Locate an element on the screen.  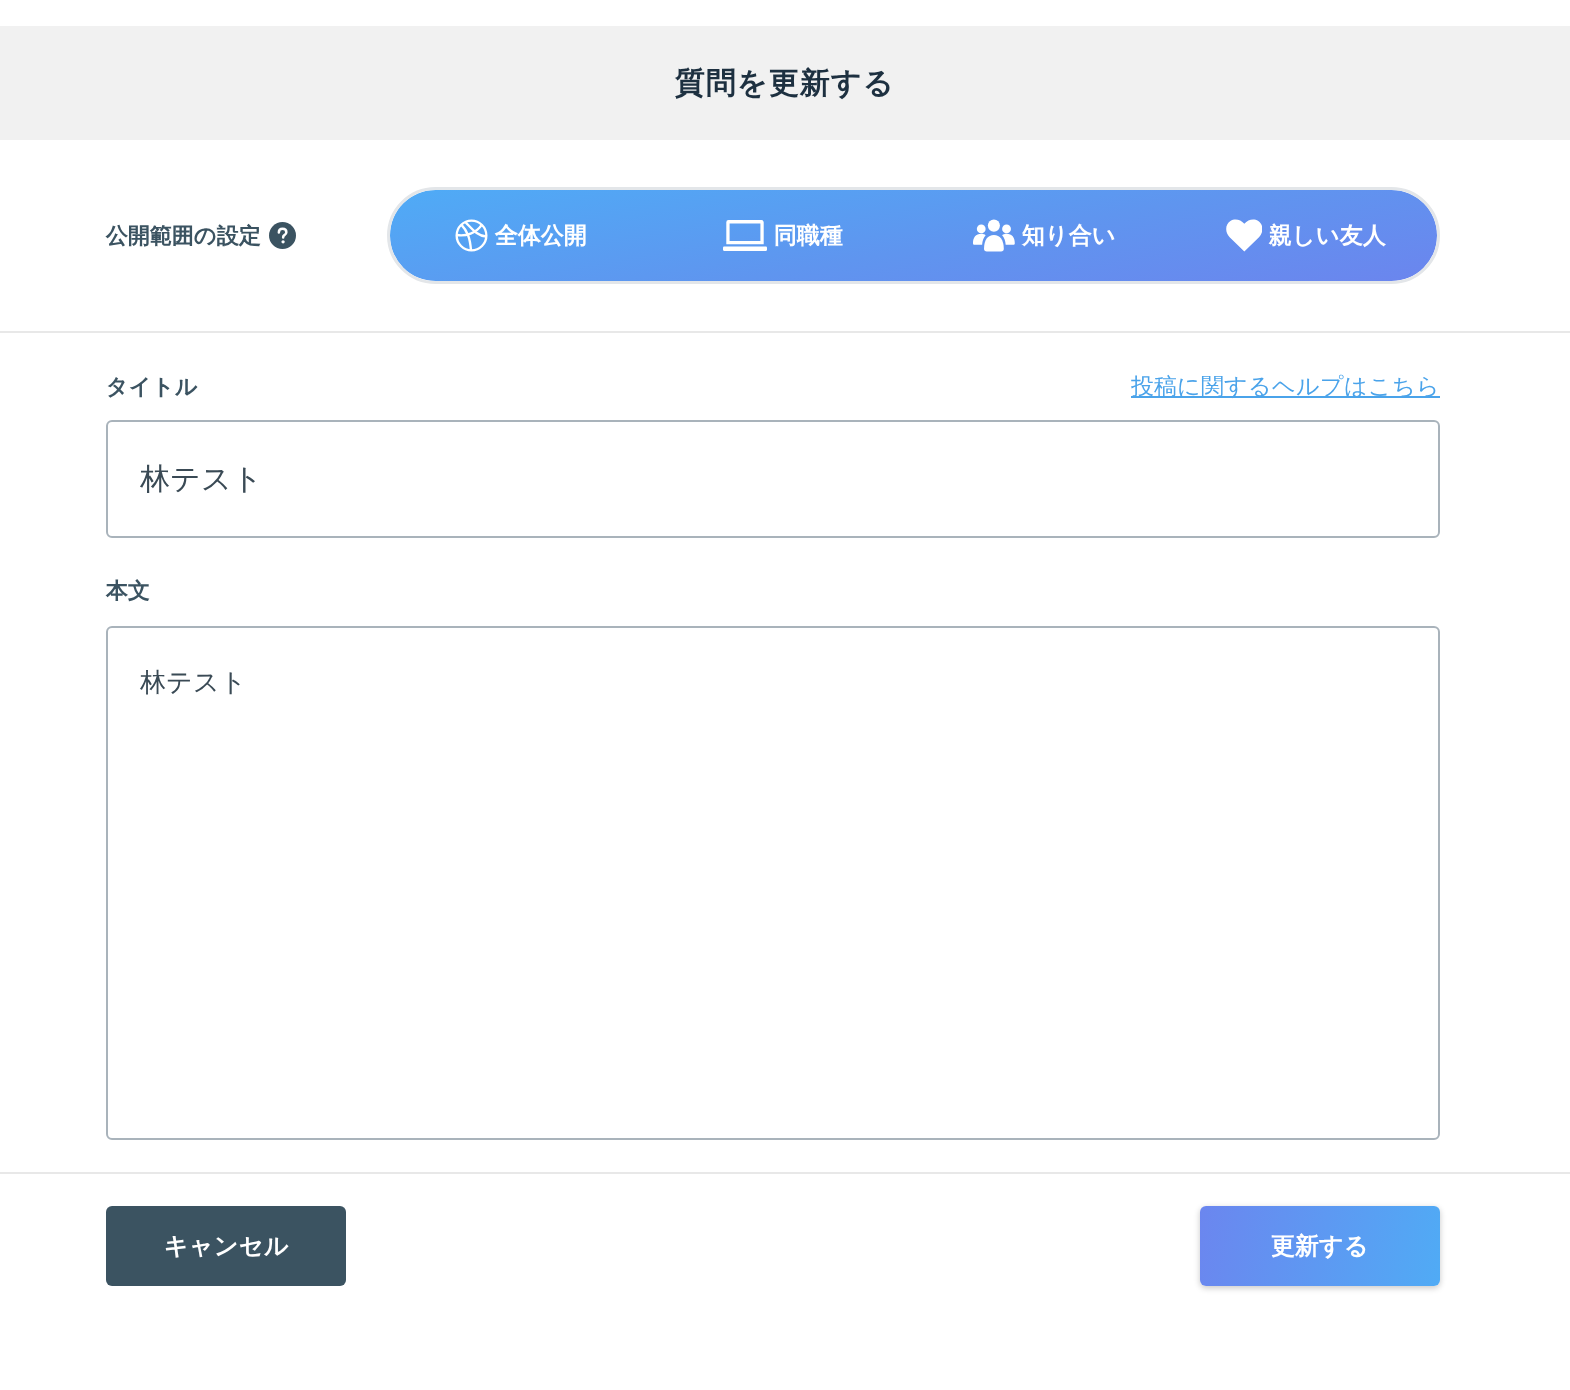
laptop-icon is located at coordinates (744, 235).